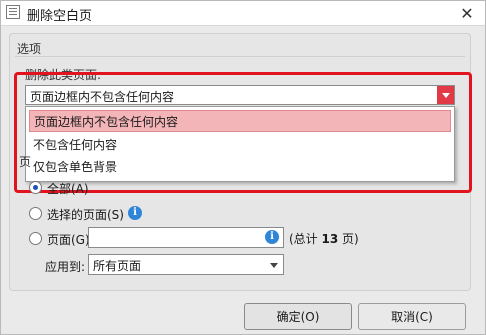 The width and height of the screenshot is (486, 335). What do you see at coordinates (35, 213) in the screenshot?
I see `radio-selected-pages` at bounding box center [35, 213].